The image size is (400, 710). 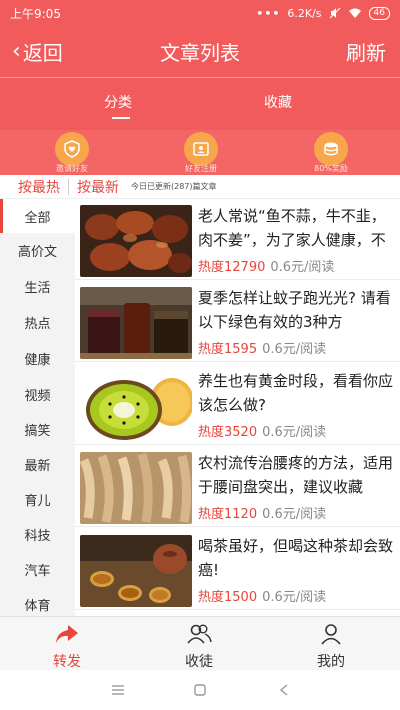 I want to click on reward-label: 80%奖励, so click(x=331, y=168).